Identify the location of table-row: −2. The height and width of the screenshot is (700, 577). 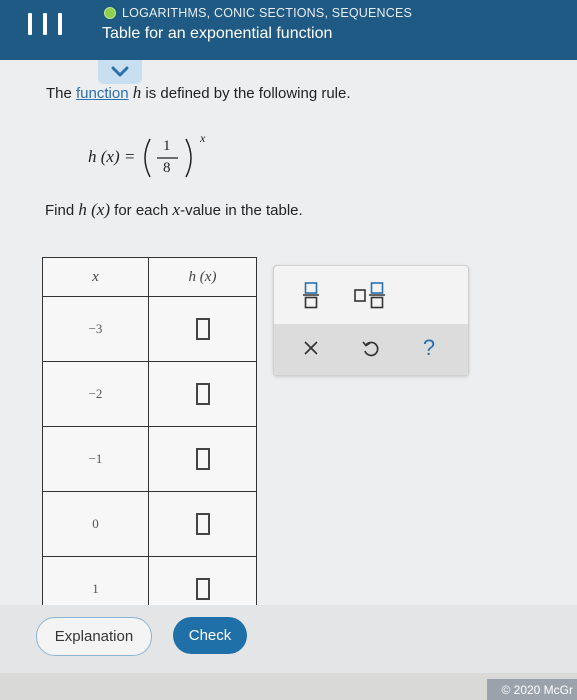
(149, 394).